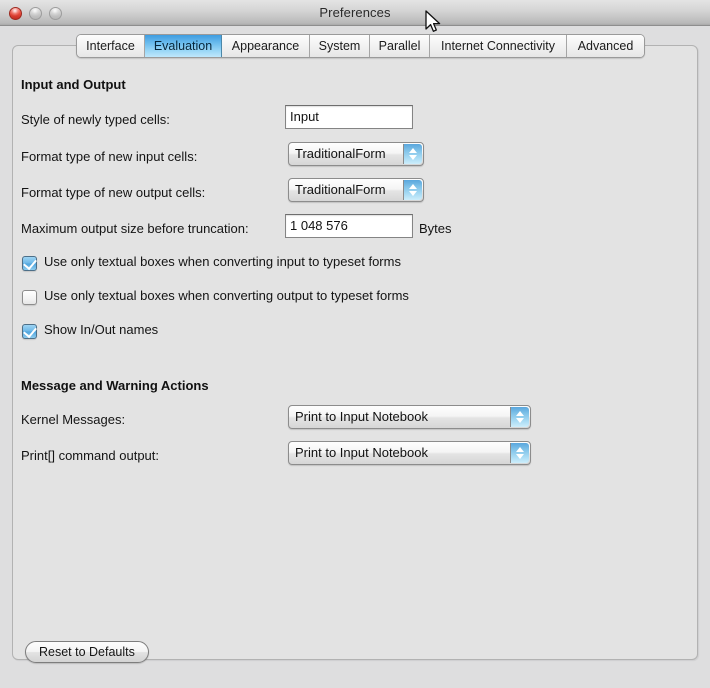 This screenshot has width=710, height=688. Describe the element at coordinates (361, 416) in the screenshot. I see `kernel-messages-value: Print to Input Notebook` at that location.